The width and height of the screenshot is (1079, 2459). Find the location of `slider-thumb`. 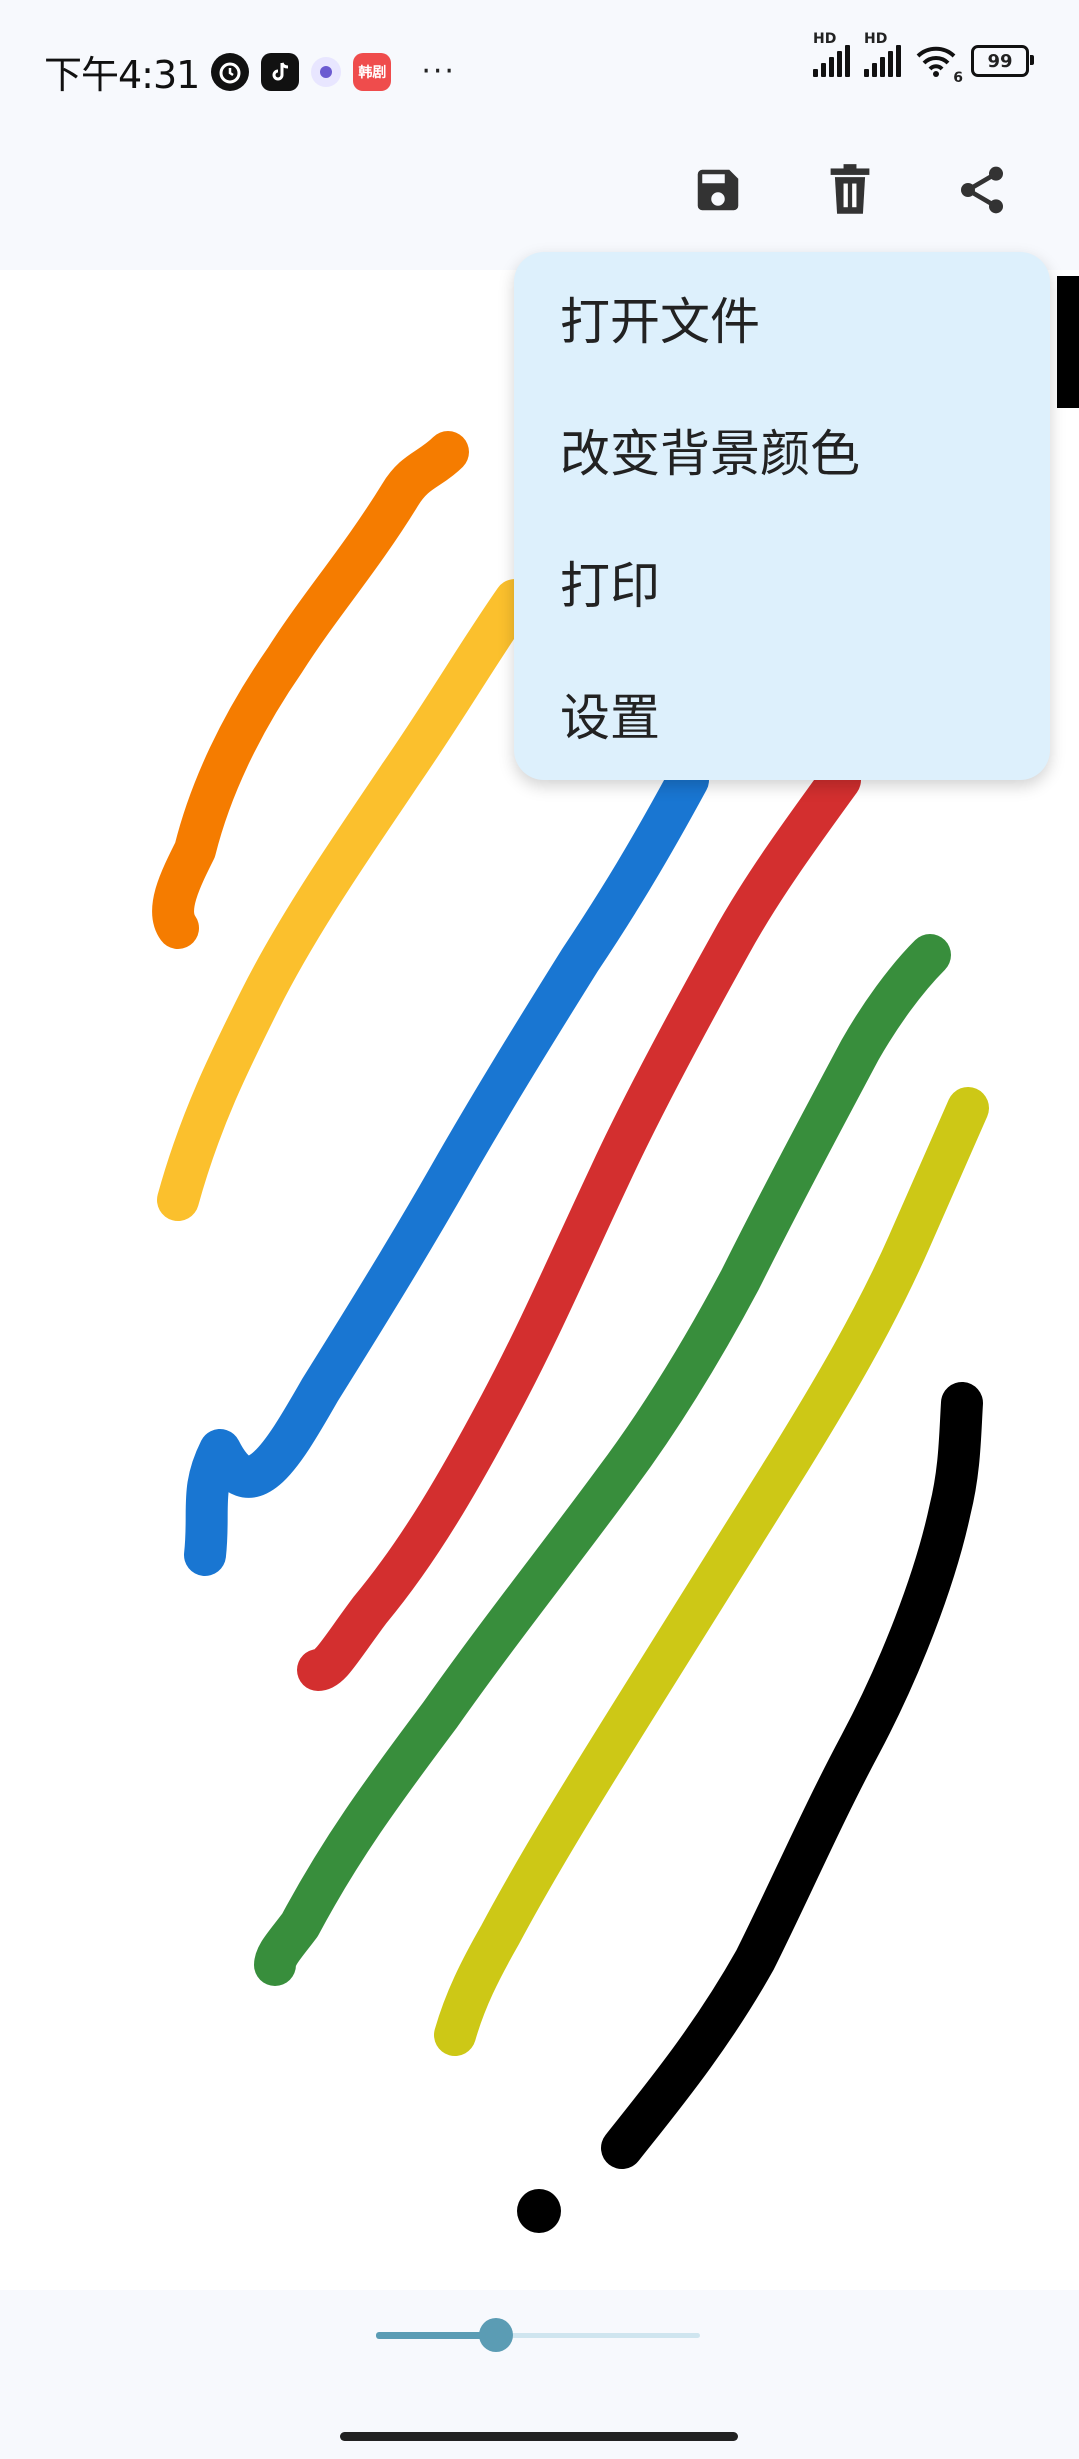

slider-thumb is located at coordinates (495, 2335).